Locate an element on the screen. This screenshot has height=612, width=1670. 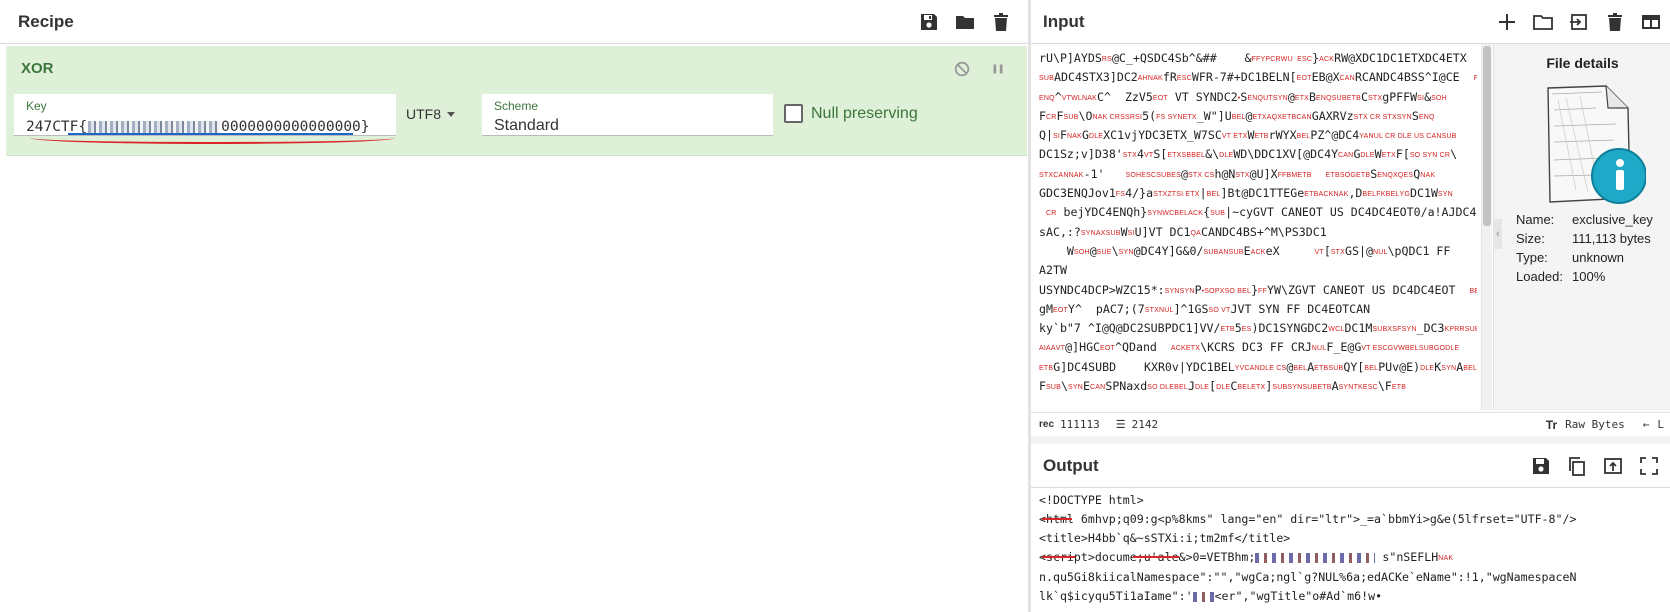
null-preserving-toggle: Null preserving is located at coordinates (851, 113).